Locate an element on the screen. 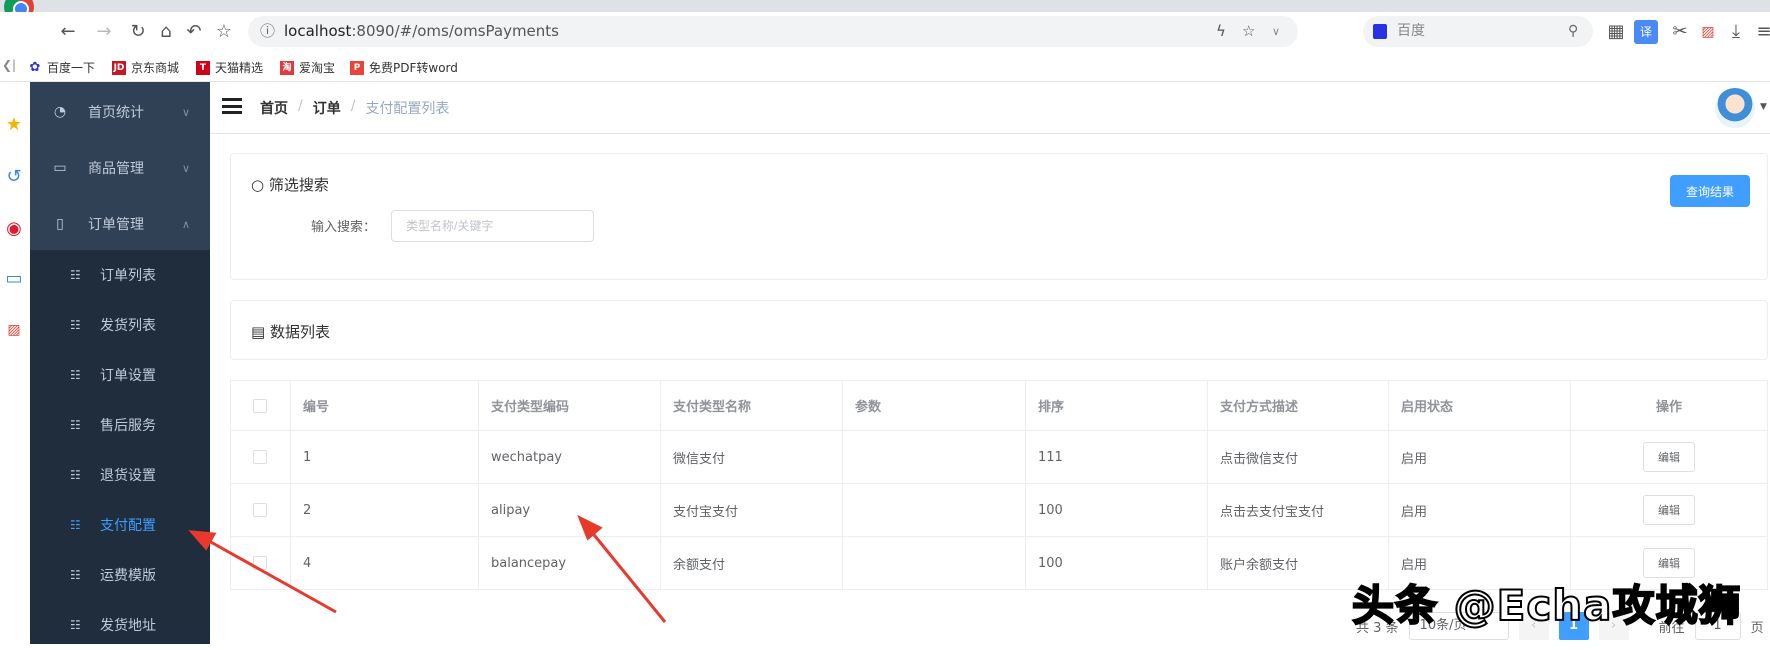 The width and height of the screenshot is (1770, 650). menu-icon: ≡ is located at coordinates (1761, 32).